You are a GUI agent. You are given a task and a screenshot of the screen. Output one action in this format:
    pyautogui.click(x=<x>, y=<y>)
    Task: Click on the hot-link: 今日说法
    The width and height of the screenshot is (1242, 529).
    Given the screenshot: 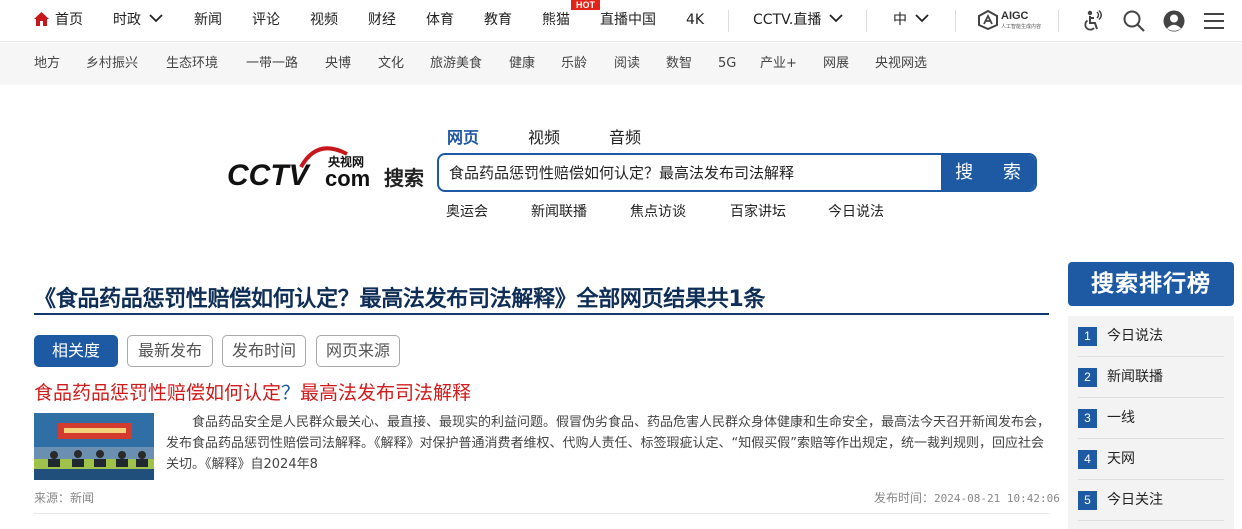 What is the action you would take?
    pyautogui.click(x=856, y=211)
    